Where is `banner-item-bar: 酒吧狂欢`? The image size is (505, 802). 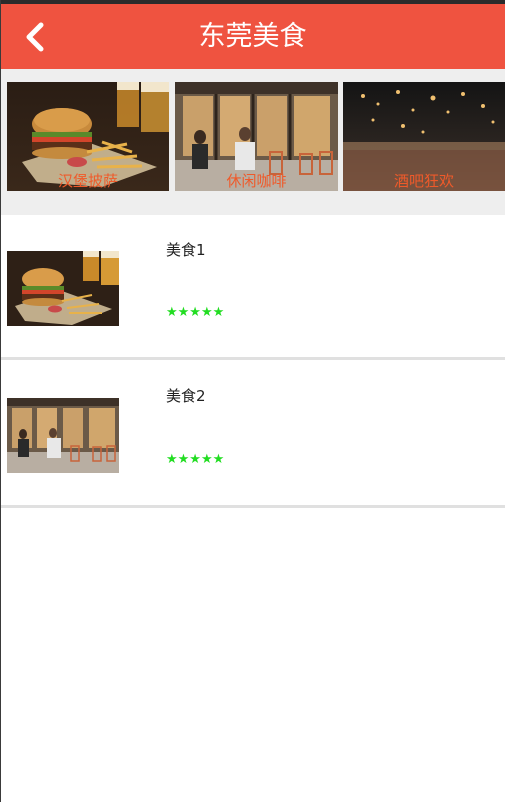
banner-item-bar: 酒吧狂欢 is located at coordinates (424, 136).